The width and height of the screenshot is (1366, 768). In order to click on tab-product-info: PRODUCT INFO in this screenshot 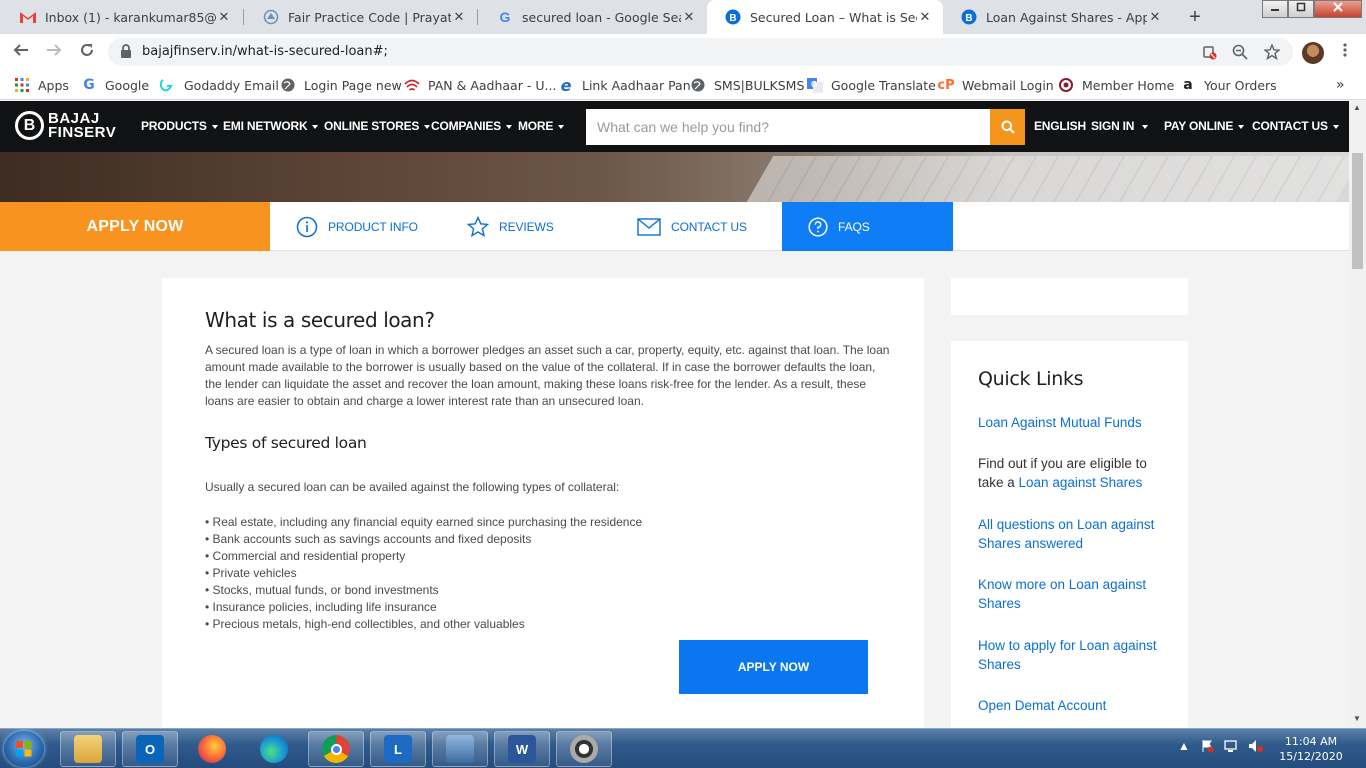, I will do `click(357, 226)`.